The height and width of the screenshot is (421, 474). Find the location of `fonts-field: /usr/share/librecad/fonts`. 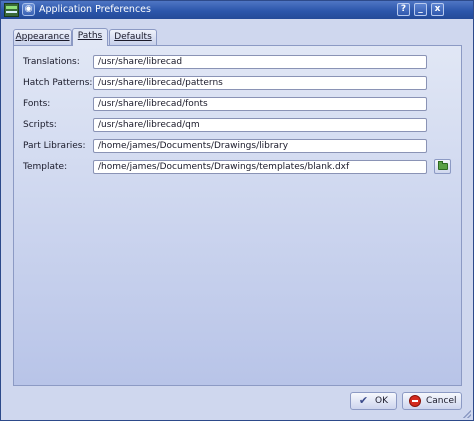

fonts-field: /usr/share/librecad/fonts is located at coordinates (260, 104).